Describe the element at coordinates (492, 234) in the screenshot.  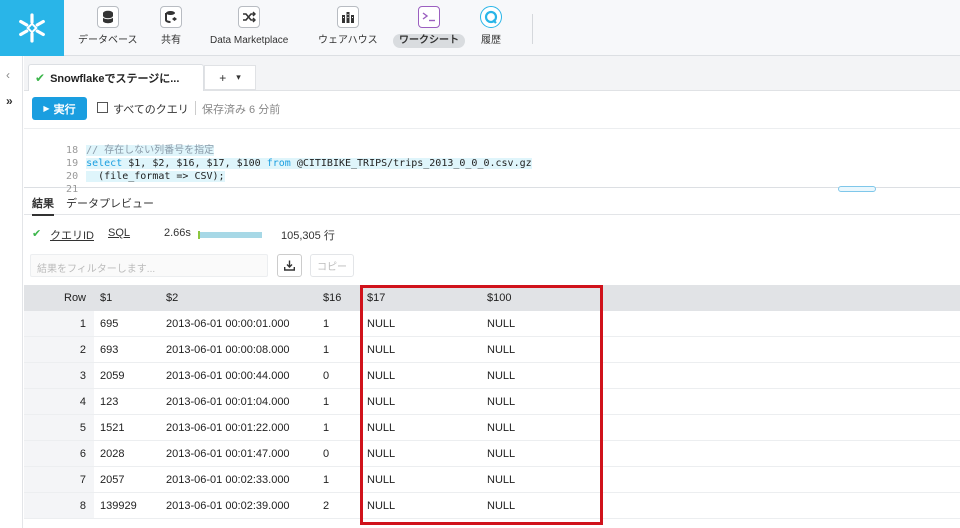
I see `query-info: ✔ クエリID SQL 2.66s 105,305 行` at that location.